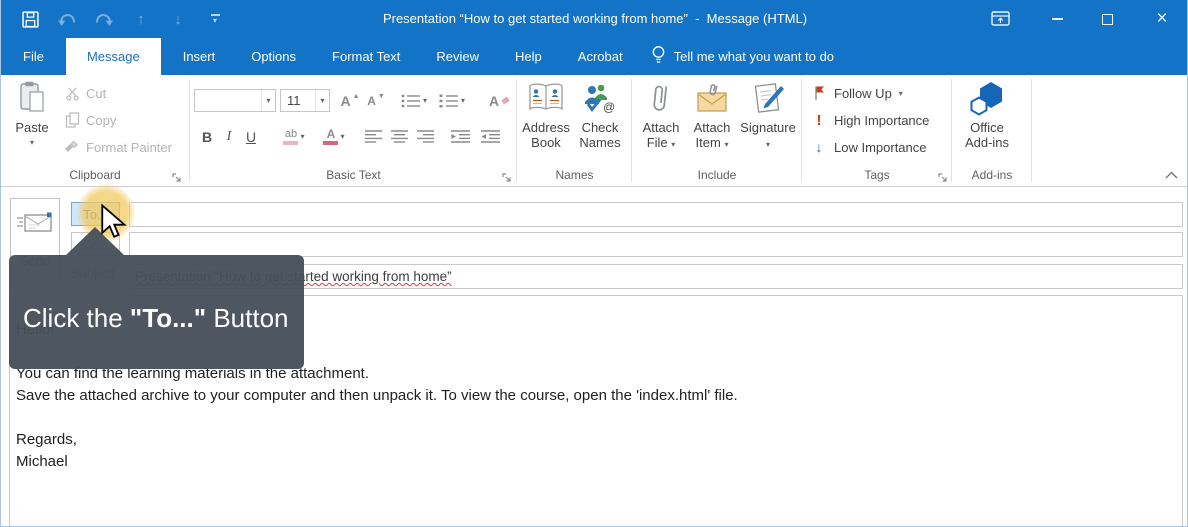 Image resolution: width=1188 pixels, height=527 pixels. I want to click on follow-up-dropdown-icon: ▾, so click(900, 93).